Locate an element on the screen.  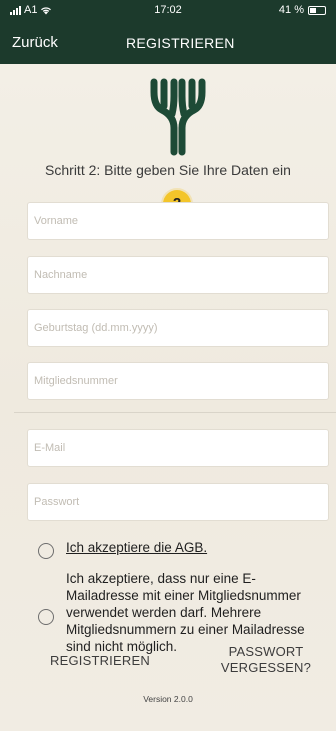
register-button: REGISTRIEREN is located at coordinates (100, 660).